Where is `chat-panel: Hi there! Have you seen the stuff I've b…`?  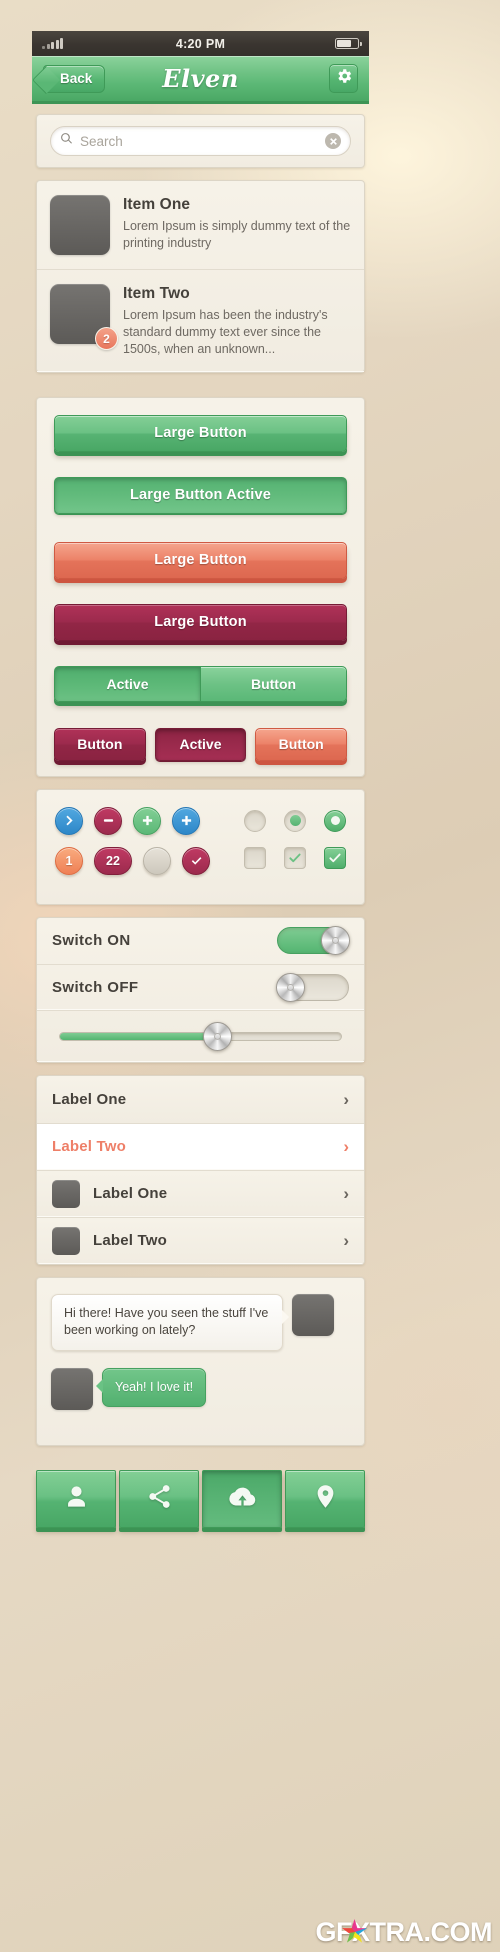 chat-panel: Hi there! Have you seen the stuff I've b… is located at coordinates (200, 1361).